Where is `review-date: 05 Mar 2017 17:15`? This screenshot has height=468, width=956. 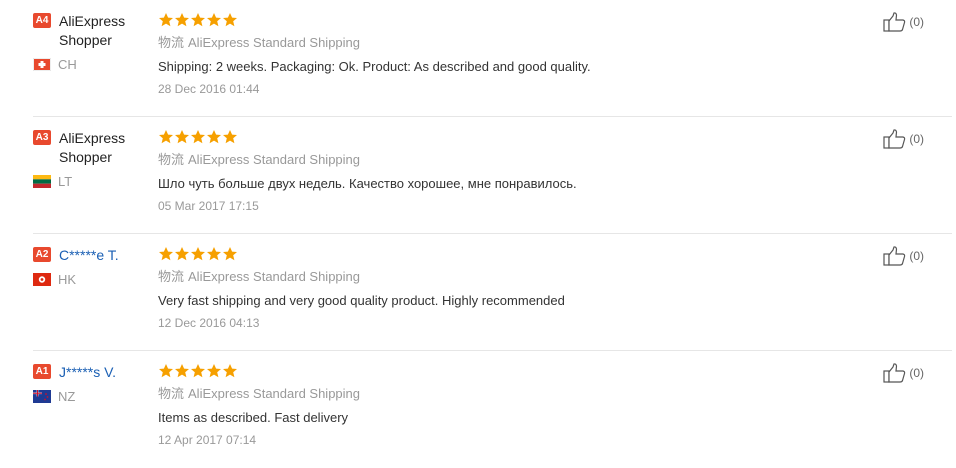 review-date: 05 Mar 2017 17:15 is located at coordinates (208, 206).